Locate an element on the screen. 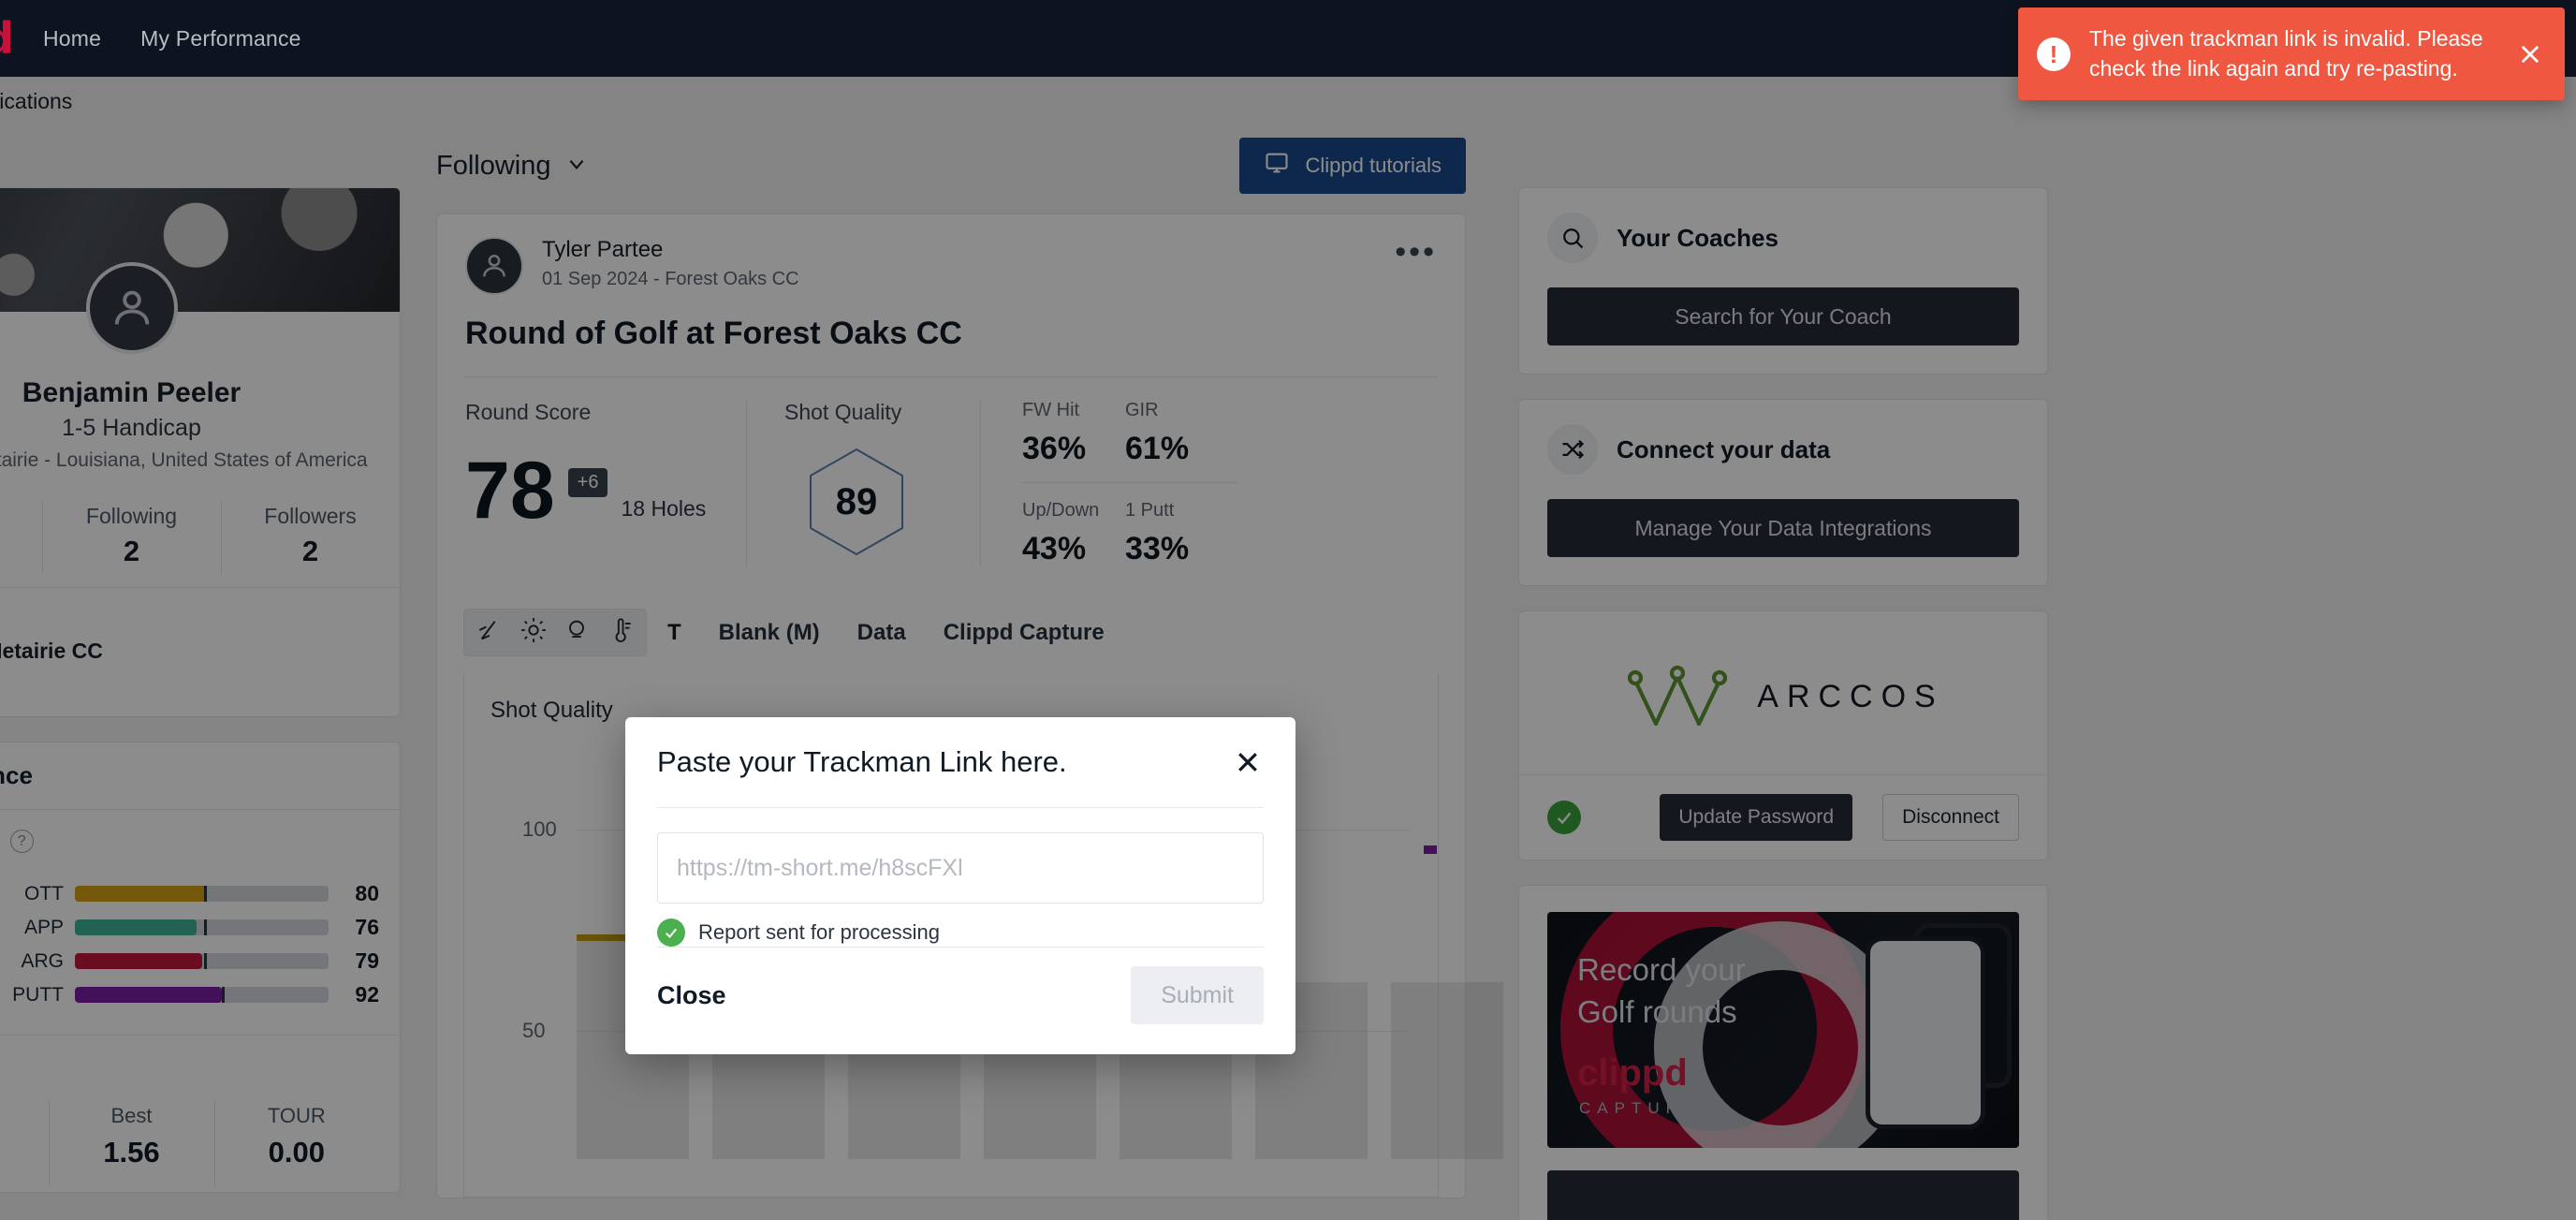 The height and width of the screenshot is (1220, 2576). clippd-logo-mark: d is located at coordinates (7, 38).